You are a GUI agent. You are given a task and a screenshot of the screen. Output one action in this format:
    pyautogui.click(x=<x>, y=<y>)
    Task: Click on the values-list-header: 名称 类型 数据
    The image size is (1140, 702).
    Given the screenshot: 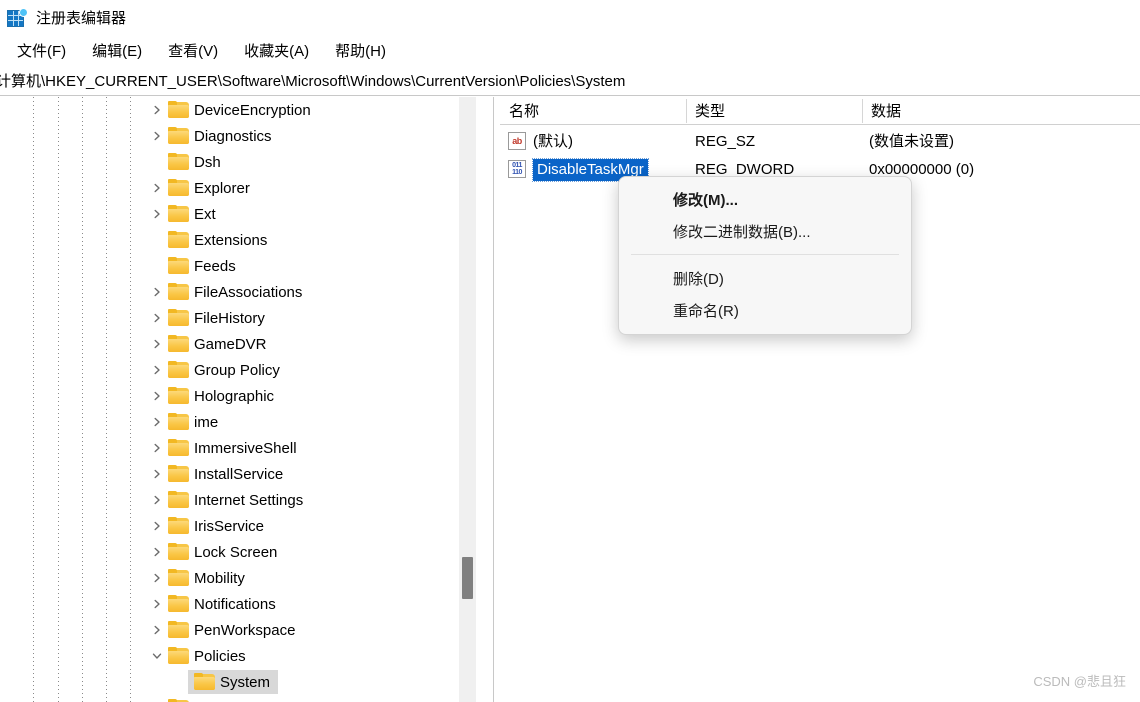 What is the action you would take?
    pyautogui.click(x=820, y=111)
    